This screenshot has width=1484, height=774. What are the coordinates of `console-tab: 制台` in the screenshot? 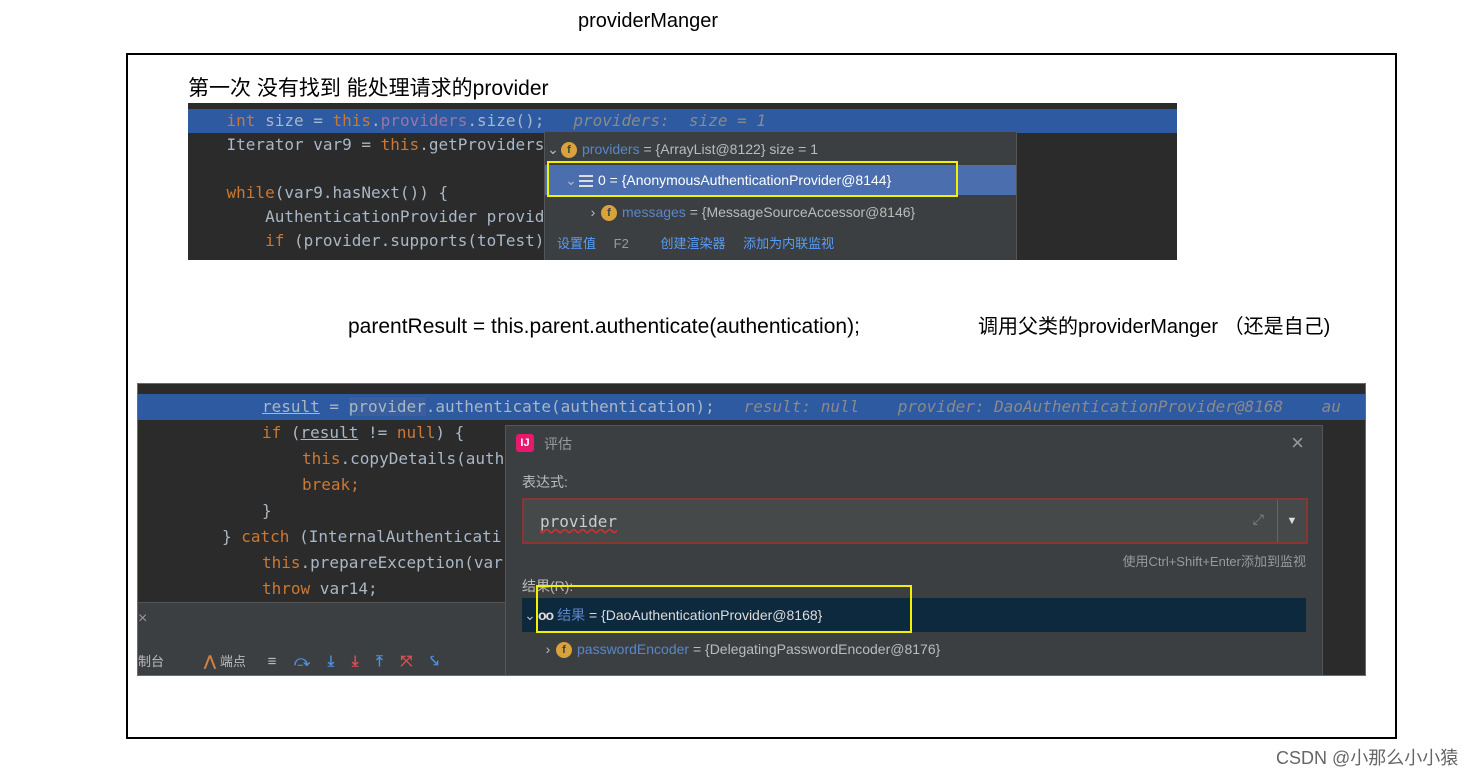 It's located at (151, 661).